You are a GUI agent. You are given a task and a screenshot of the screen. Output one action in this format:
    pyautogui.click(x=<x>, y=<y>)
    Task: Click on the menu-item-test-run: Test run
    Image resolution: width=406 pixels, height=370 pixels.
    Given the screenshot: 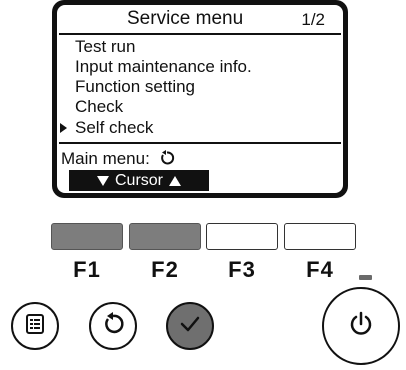 What is the action you would take?
    pyautogui.click(x=105, y=47)
    